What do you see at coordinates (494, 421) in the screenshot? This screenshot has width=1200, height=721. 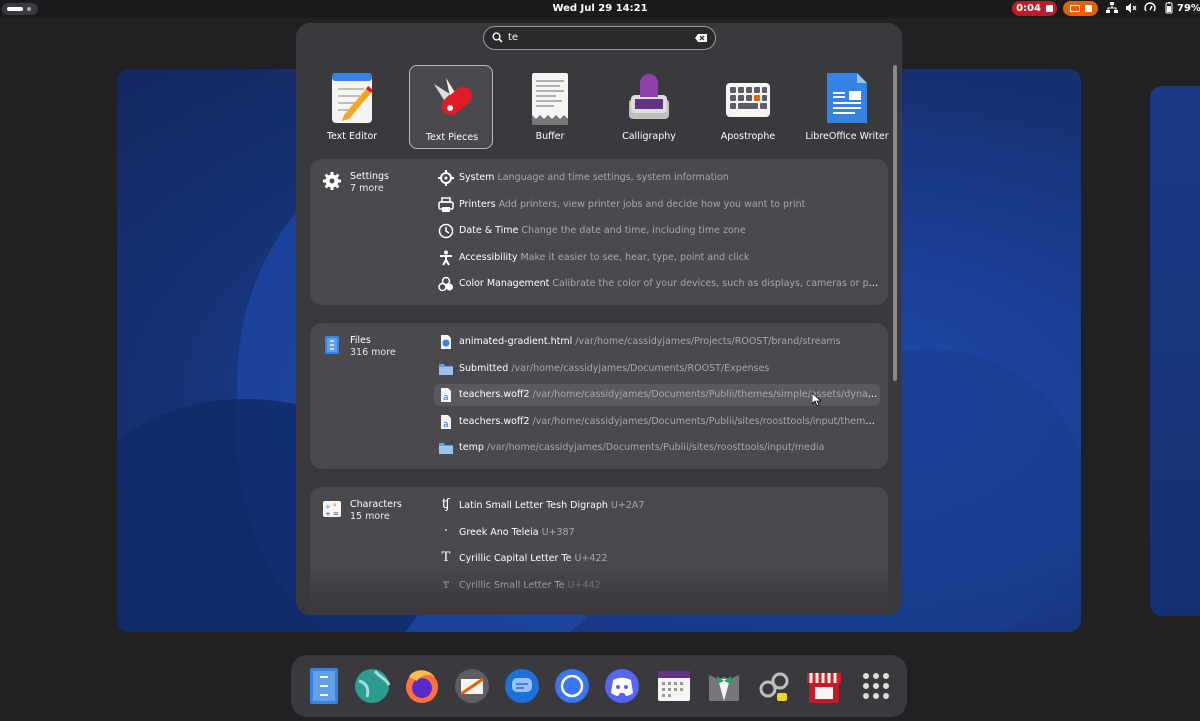 I see `result-title: teachers.woff2` at bounding box center [494, 421].